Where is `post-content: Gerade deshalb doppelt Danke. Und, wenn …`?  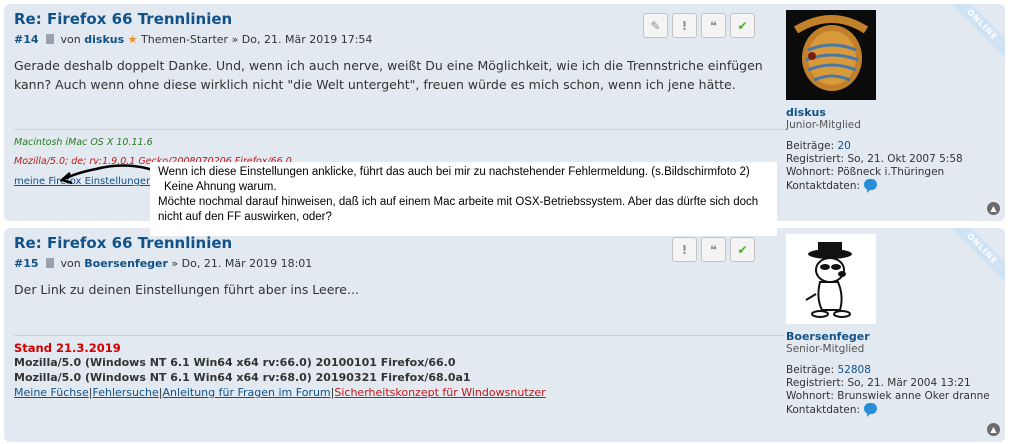 post-content: Gerade deshalb doppelt Danke. Und, wenn … is located at coordinates (388, 75).